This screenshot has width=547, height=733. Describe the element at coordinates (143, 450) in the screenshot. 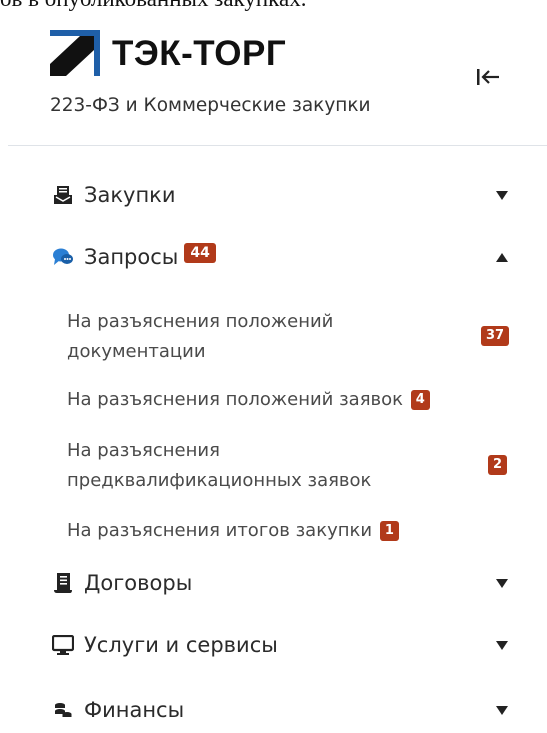

I see `submenu-label-line1: На разъяснения` at that location.